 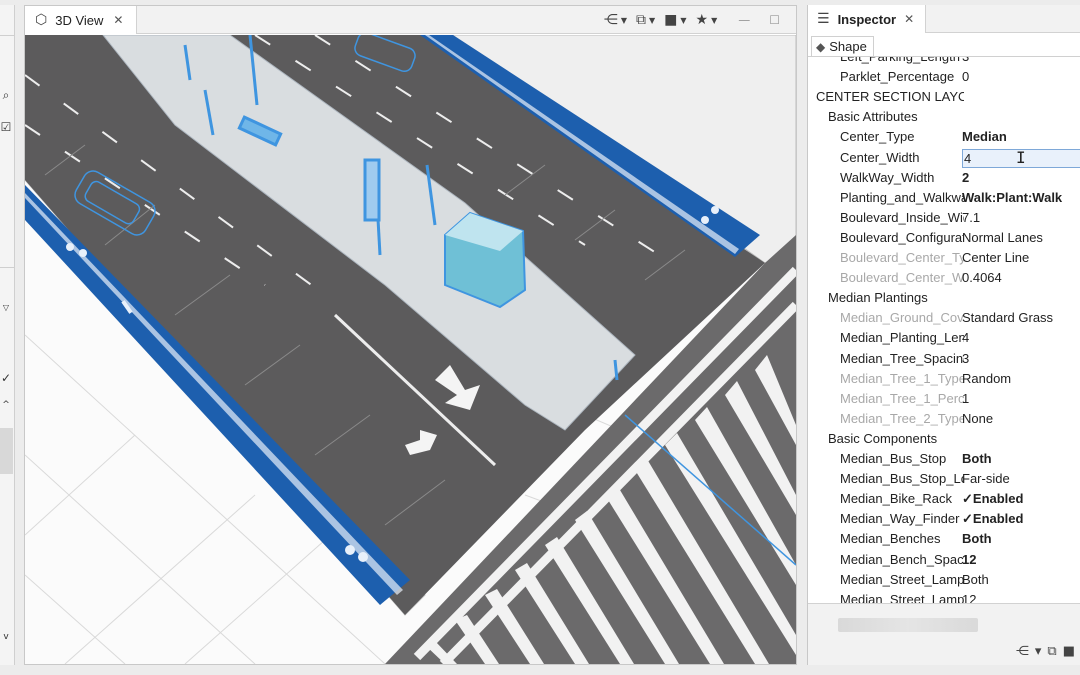 I want to click on minimize-icon: —, so click(x=744, y=20).